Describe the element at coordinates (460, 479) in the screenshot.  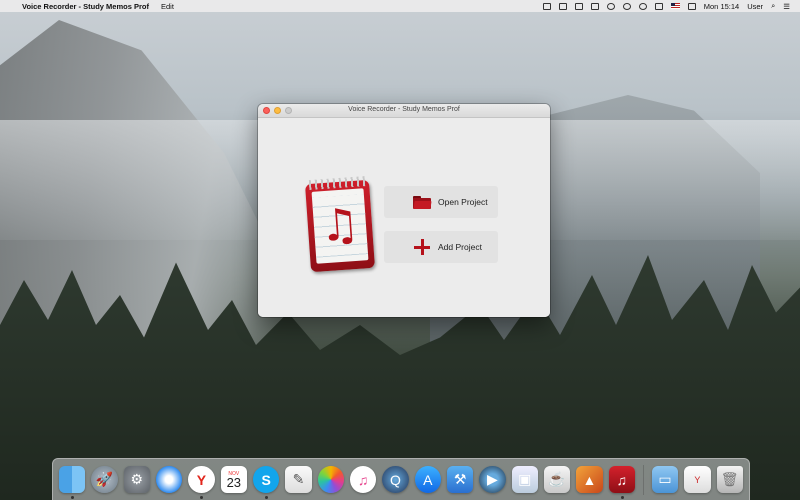
I see `xcode-icon: ⚒` at that location.